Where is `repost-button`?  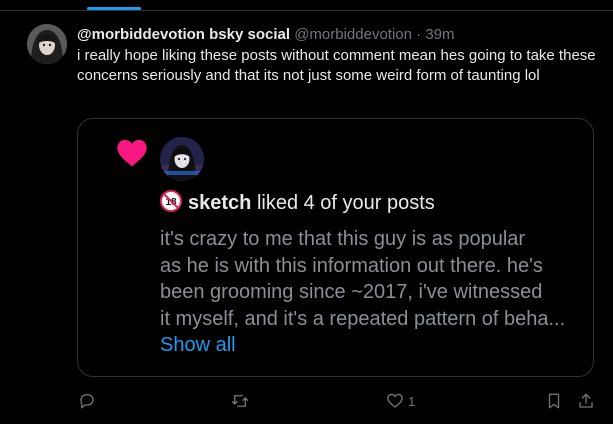 repost-button is located at coordinates (240, 401).